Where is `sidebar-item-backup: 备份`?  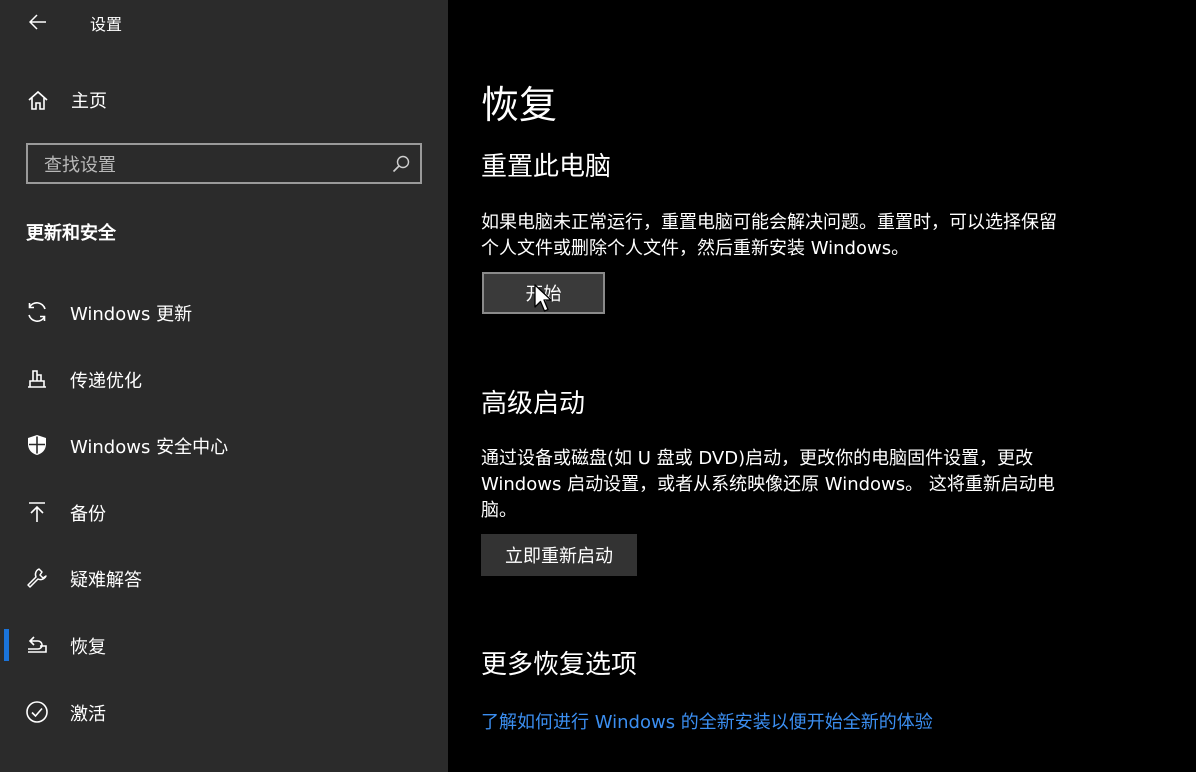
sidebar-item-backup: 备份 is located at coordinates (224, 511).